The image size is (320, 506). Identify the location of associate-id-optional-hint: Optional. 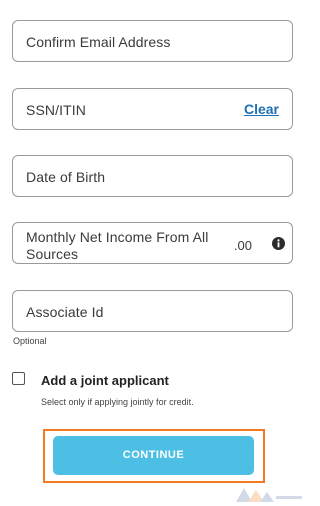
(30, 341).